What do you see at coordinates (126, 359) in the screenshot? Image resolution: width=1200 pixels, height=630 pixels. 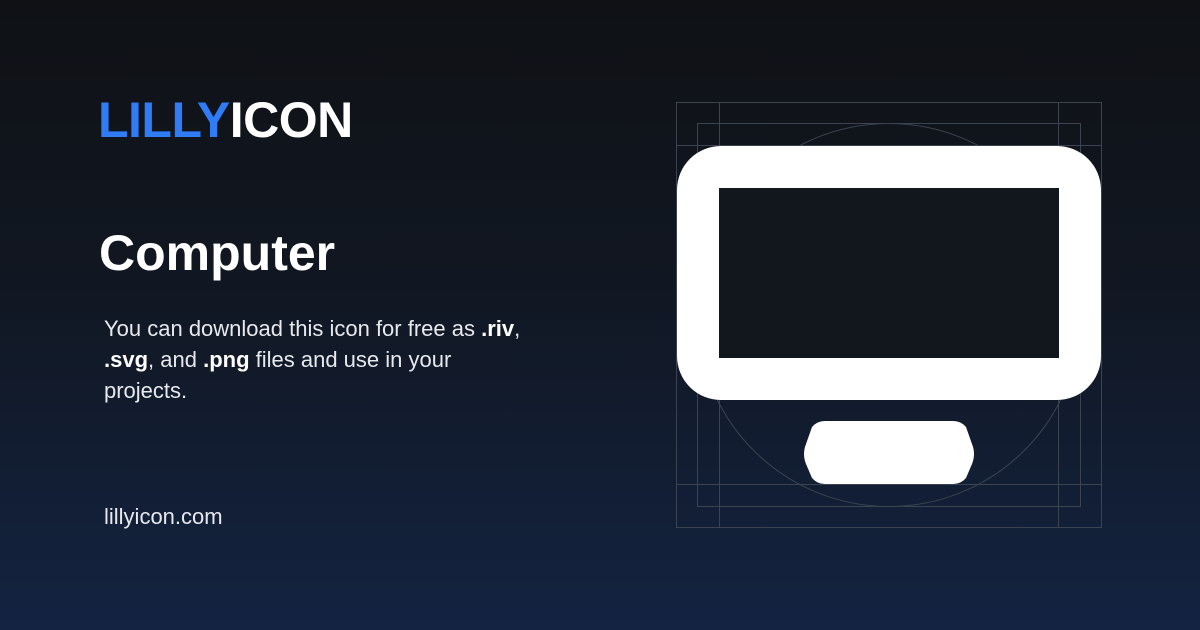 I see `format-svg: .svg` at bounding box center [126, 359].